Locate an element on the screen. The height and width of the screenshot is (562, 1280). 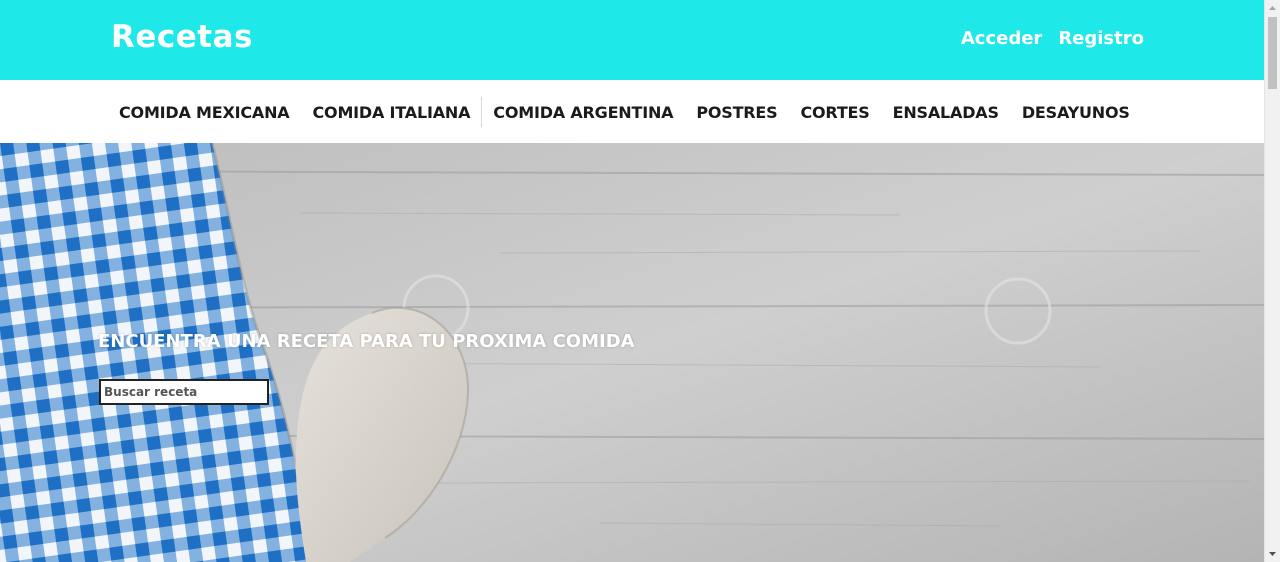
nav-link-comida-italiana: COMIDA ITALIANA is located at coordinates (392, 112).